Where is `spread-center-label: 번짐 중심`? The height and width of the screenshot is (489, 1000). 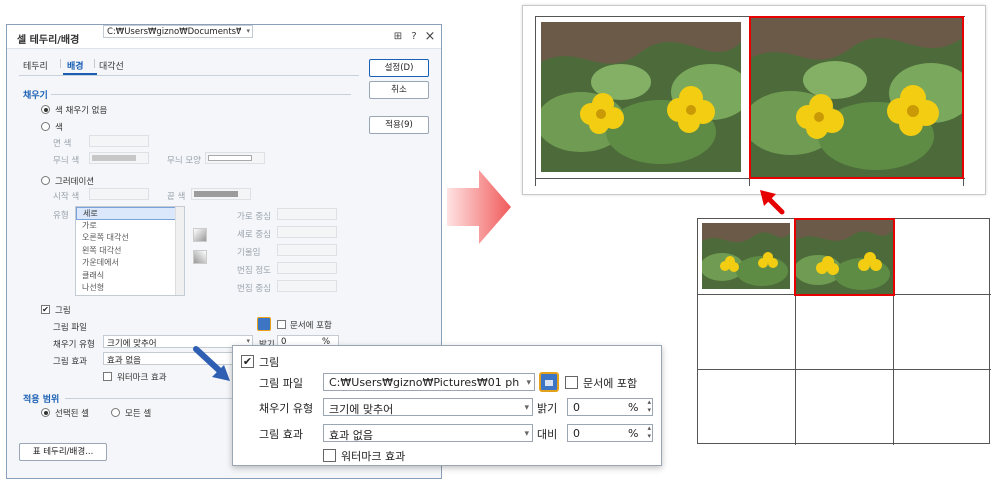
spread-center-label: 번짐 중심 is located at coordinates (254, 289).